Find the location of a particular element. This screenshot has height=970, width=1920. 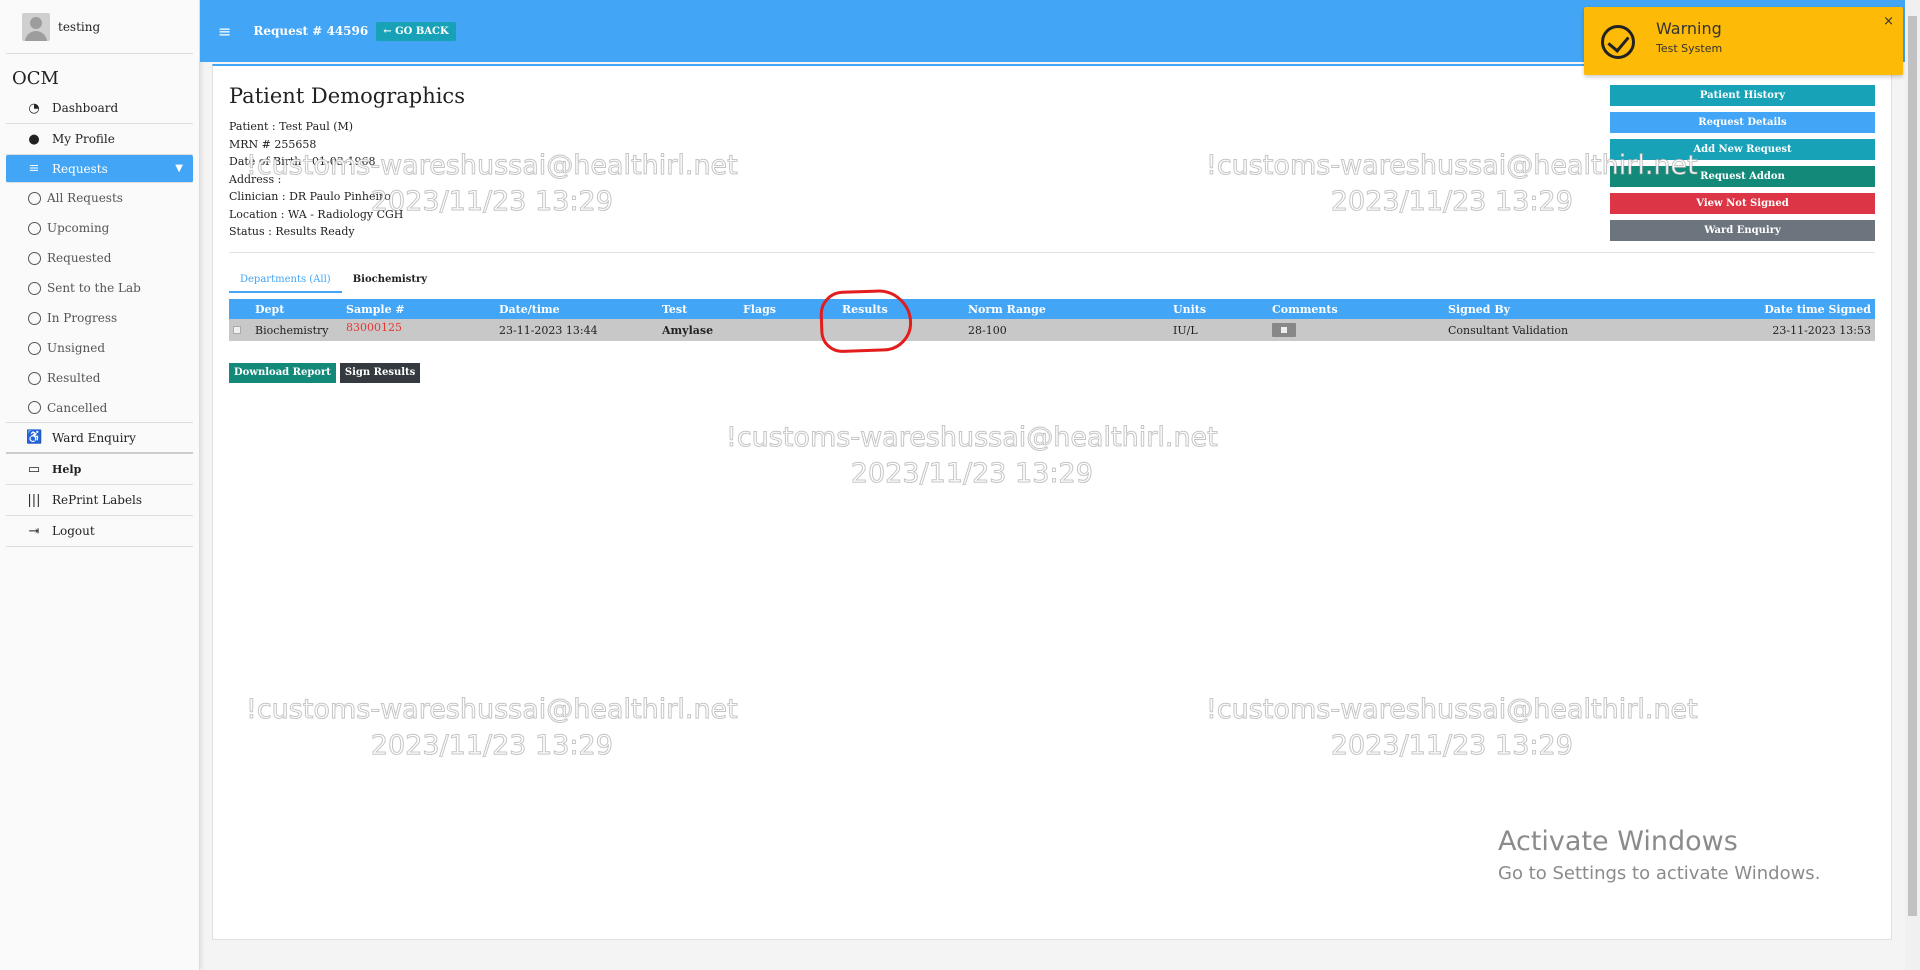

nav-requests: ≡ Requests ▼ is located at coordinates (99, 169).